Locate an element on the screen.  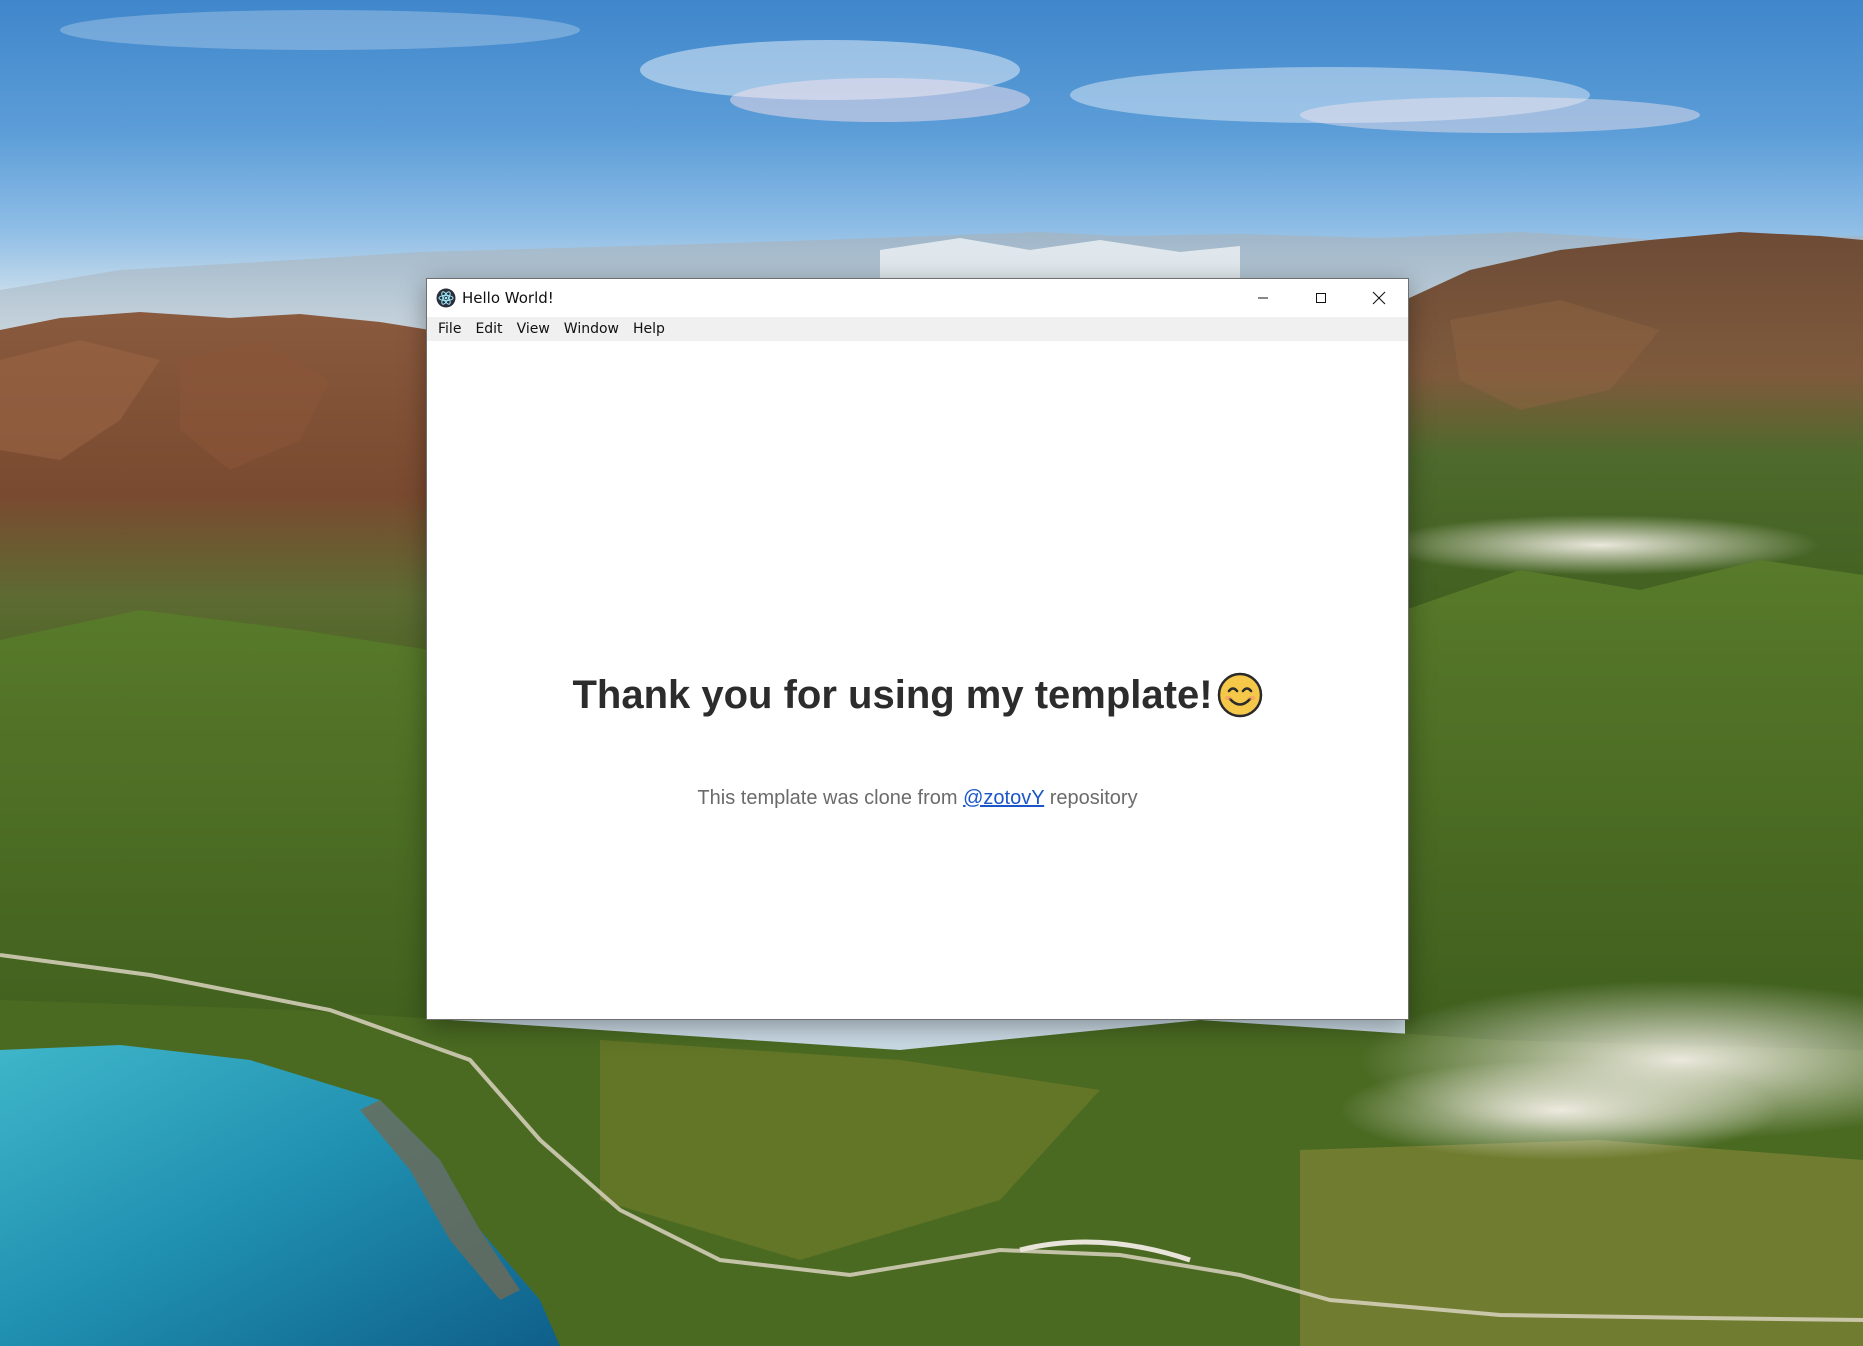
menu-edit: Edit is located at coordinates (488, 329).